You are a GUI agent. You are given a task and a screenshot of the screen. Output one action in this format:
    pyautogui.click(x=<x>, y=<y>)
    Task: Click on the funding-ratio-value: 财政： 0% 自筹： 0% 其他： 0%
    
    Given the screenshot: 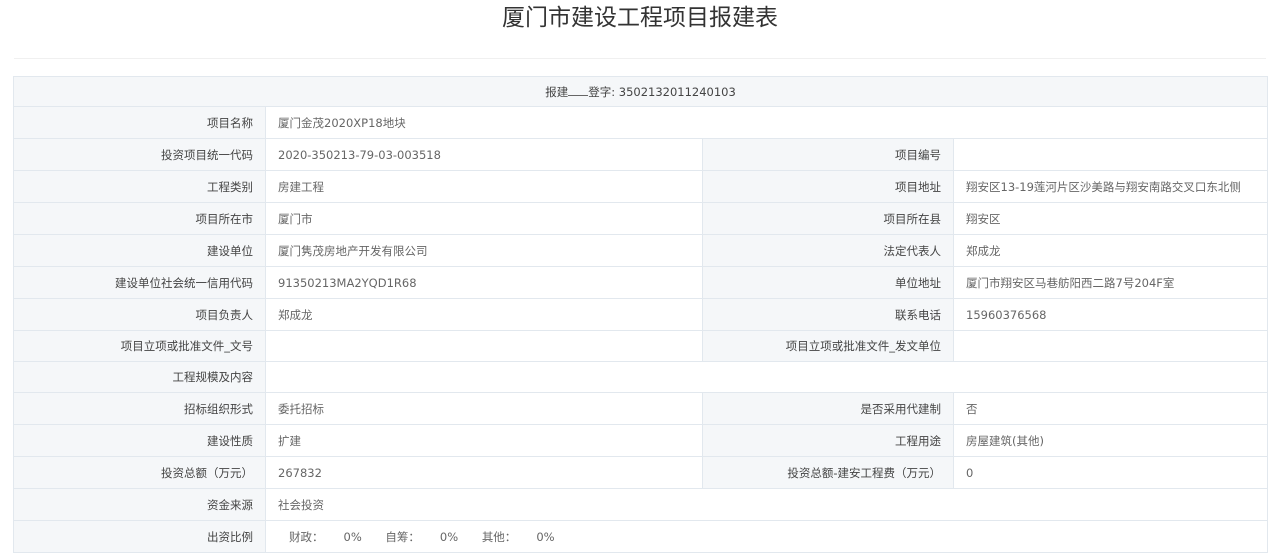 What is the action you would take?
    pyautogui.click(x=766, y=536)
    